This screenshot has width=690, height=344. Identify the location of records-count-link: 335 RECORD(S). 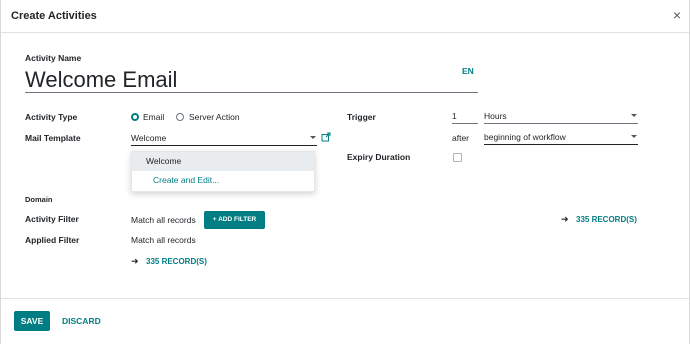
(606, 219).